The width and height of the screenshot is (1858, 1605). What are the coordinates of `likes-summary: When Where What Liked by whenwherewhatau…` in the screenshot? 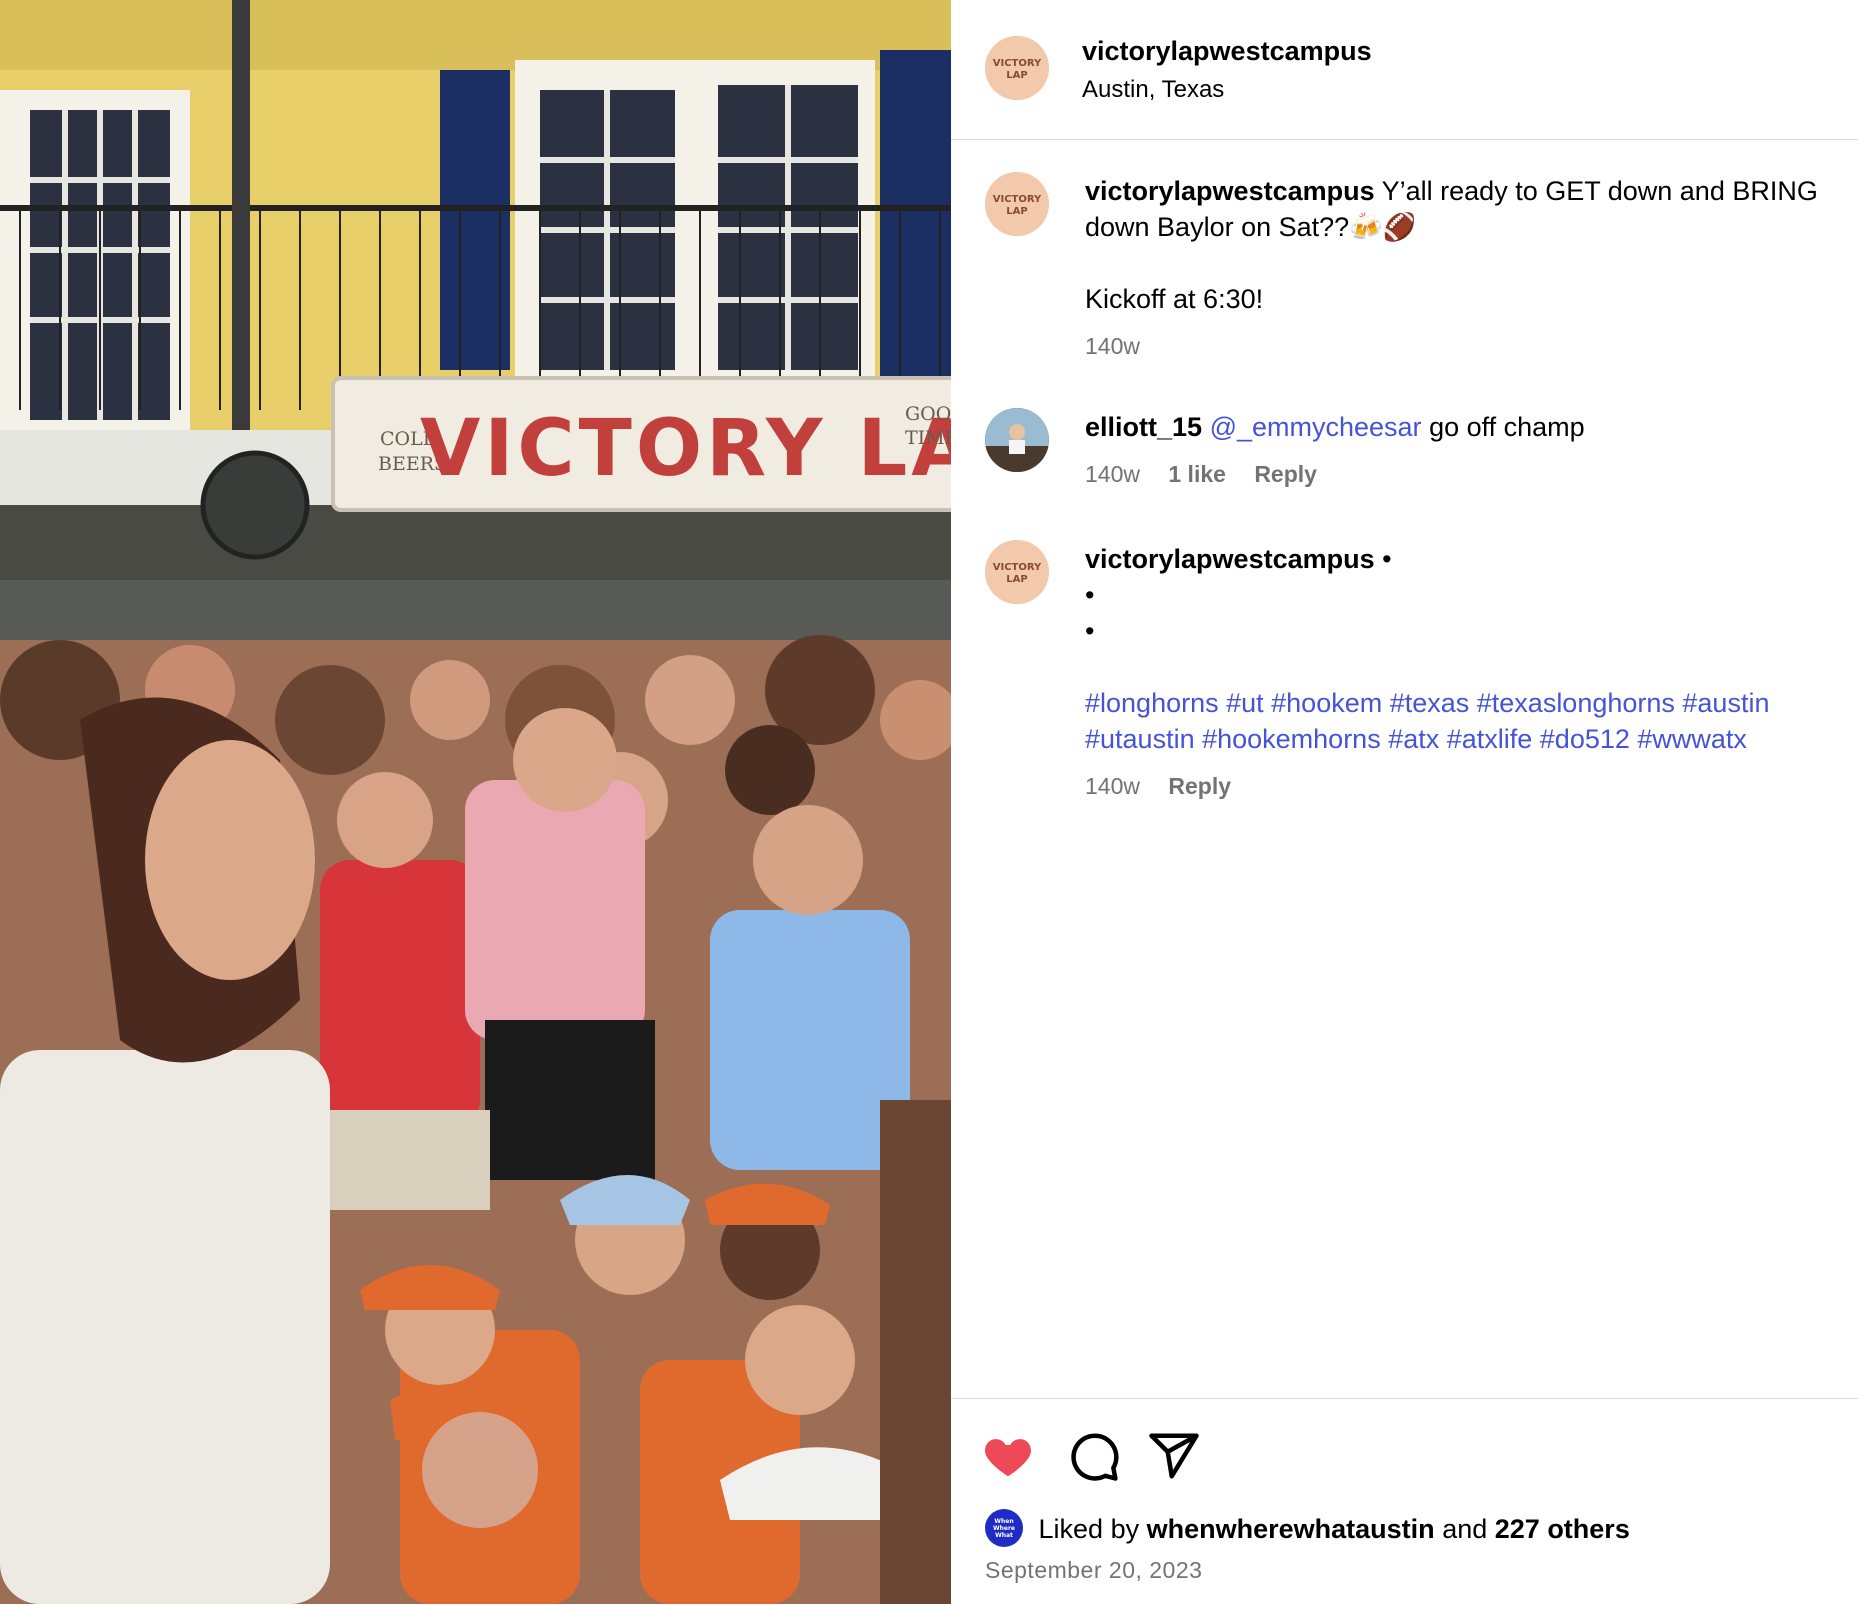 It's located at (1307, 1529).